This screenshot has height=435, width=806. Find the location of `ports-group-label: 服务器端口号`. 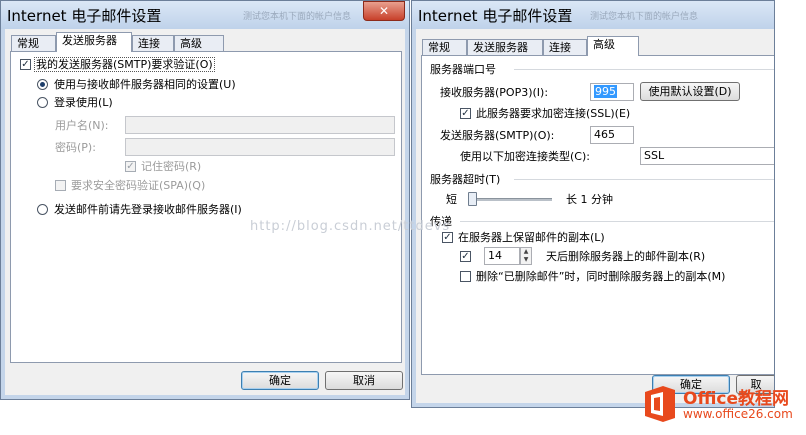

ports-group-label: 服务器端口号 is located at coordinates (463, 69).